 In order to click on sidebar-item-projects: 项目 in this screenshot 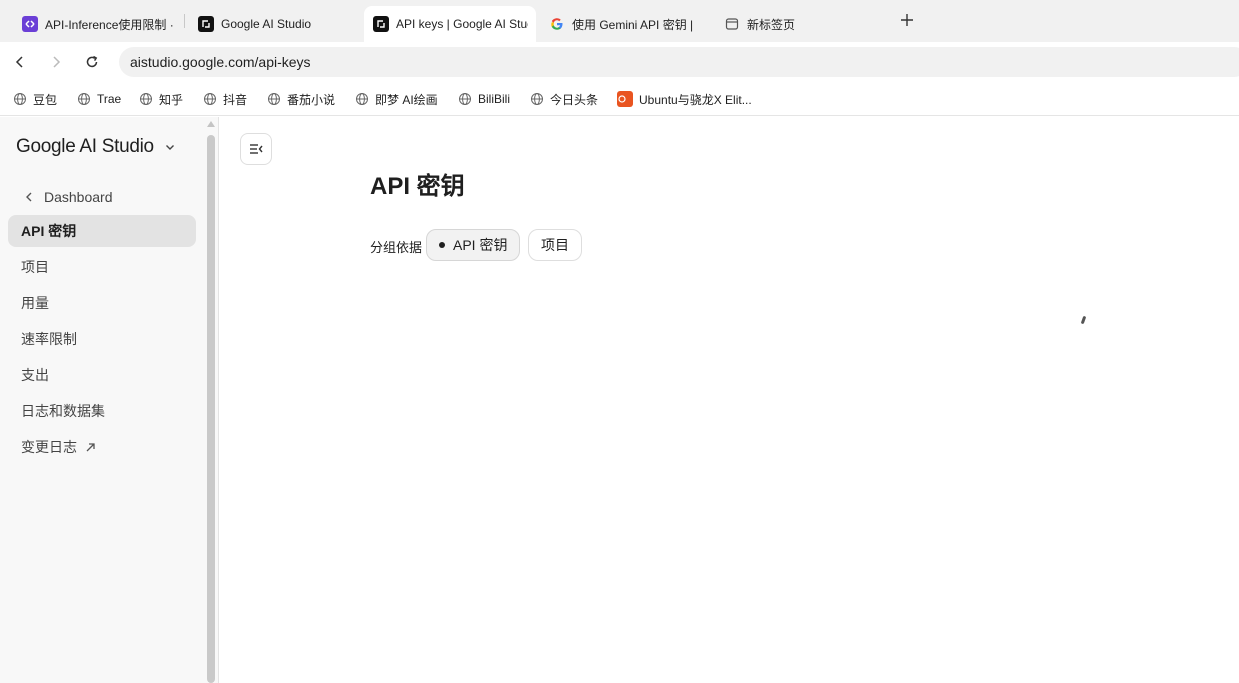, I will do `click(102, 267)`.